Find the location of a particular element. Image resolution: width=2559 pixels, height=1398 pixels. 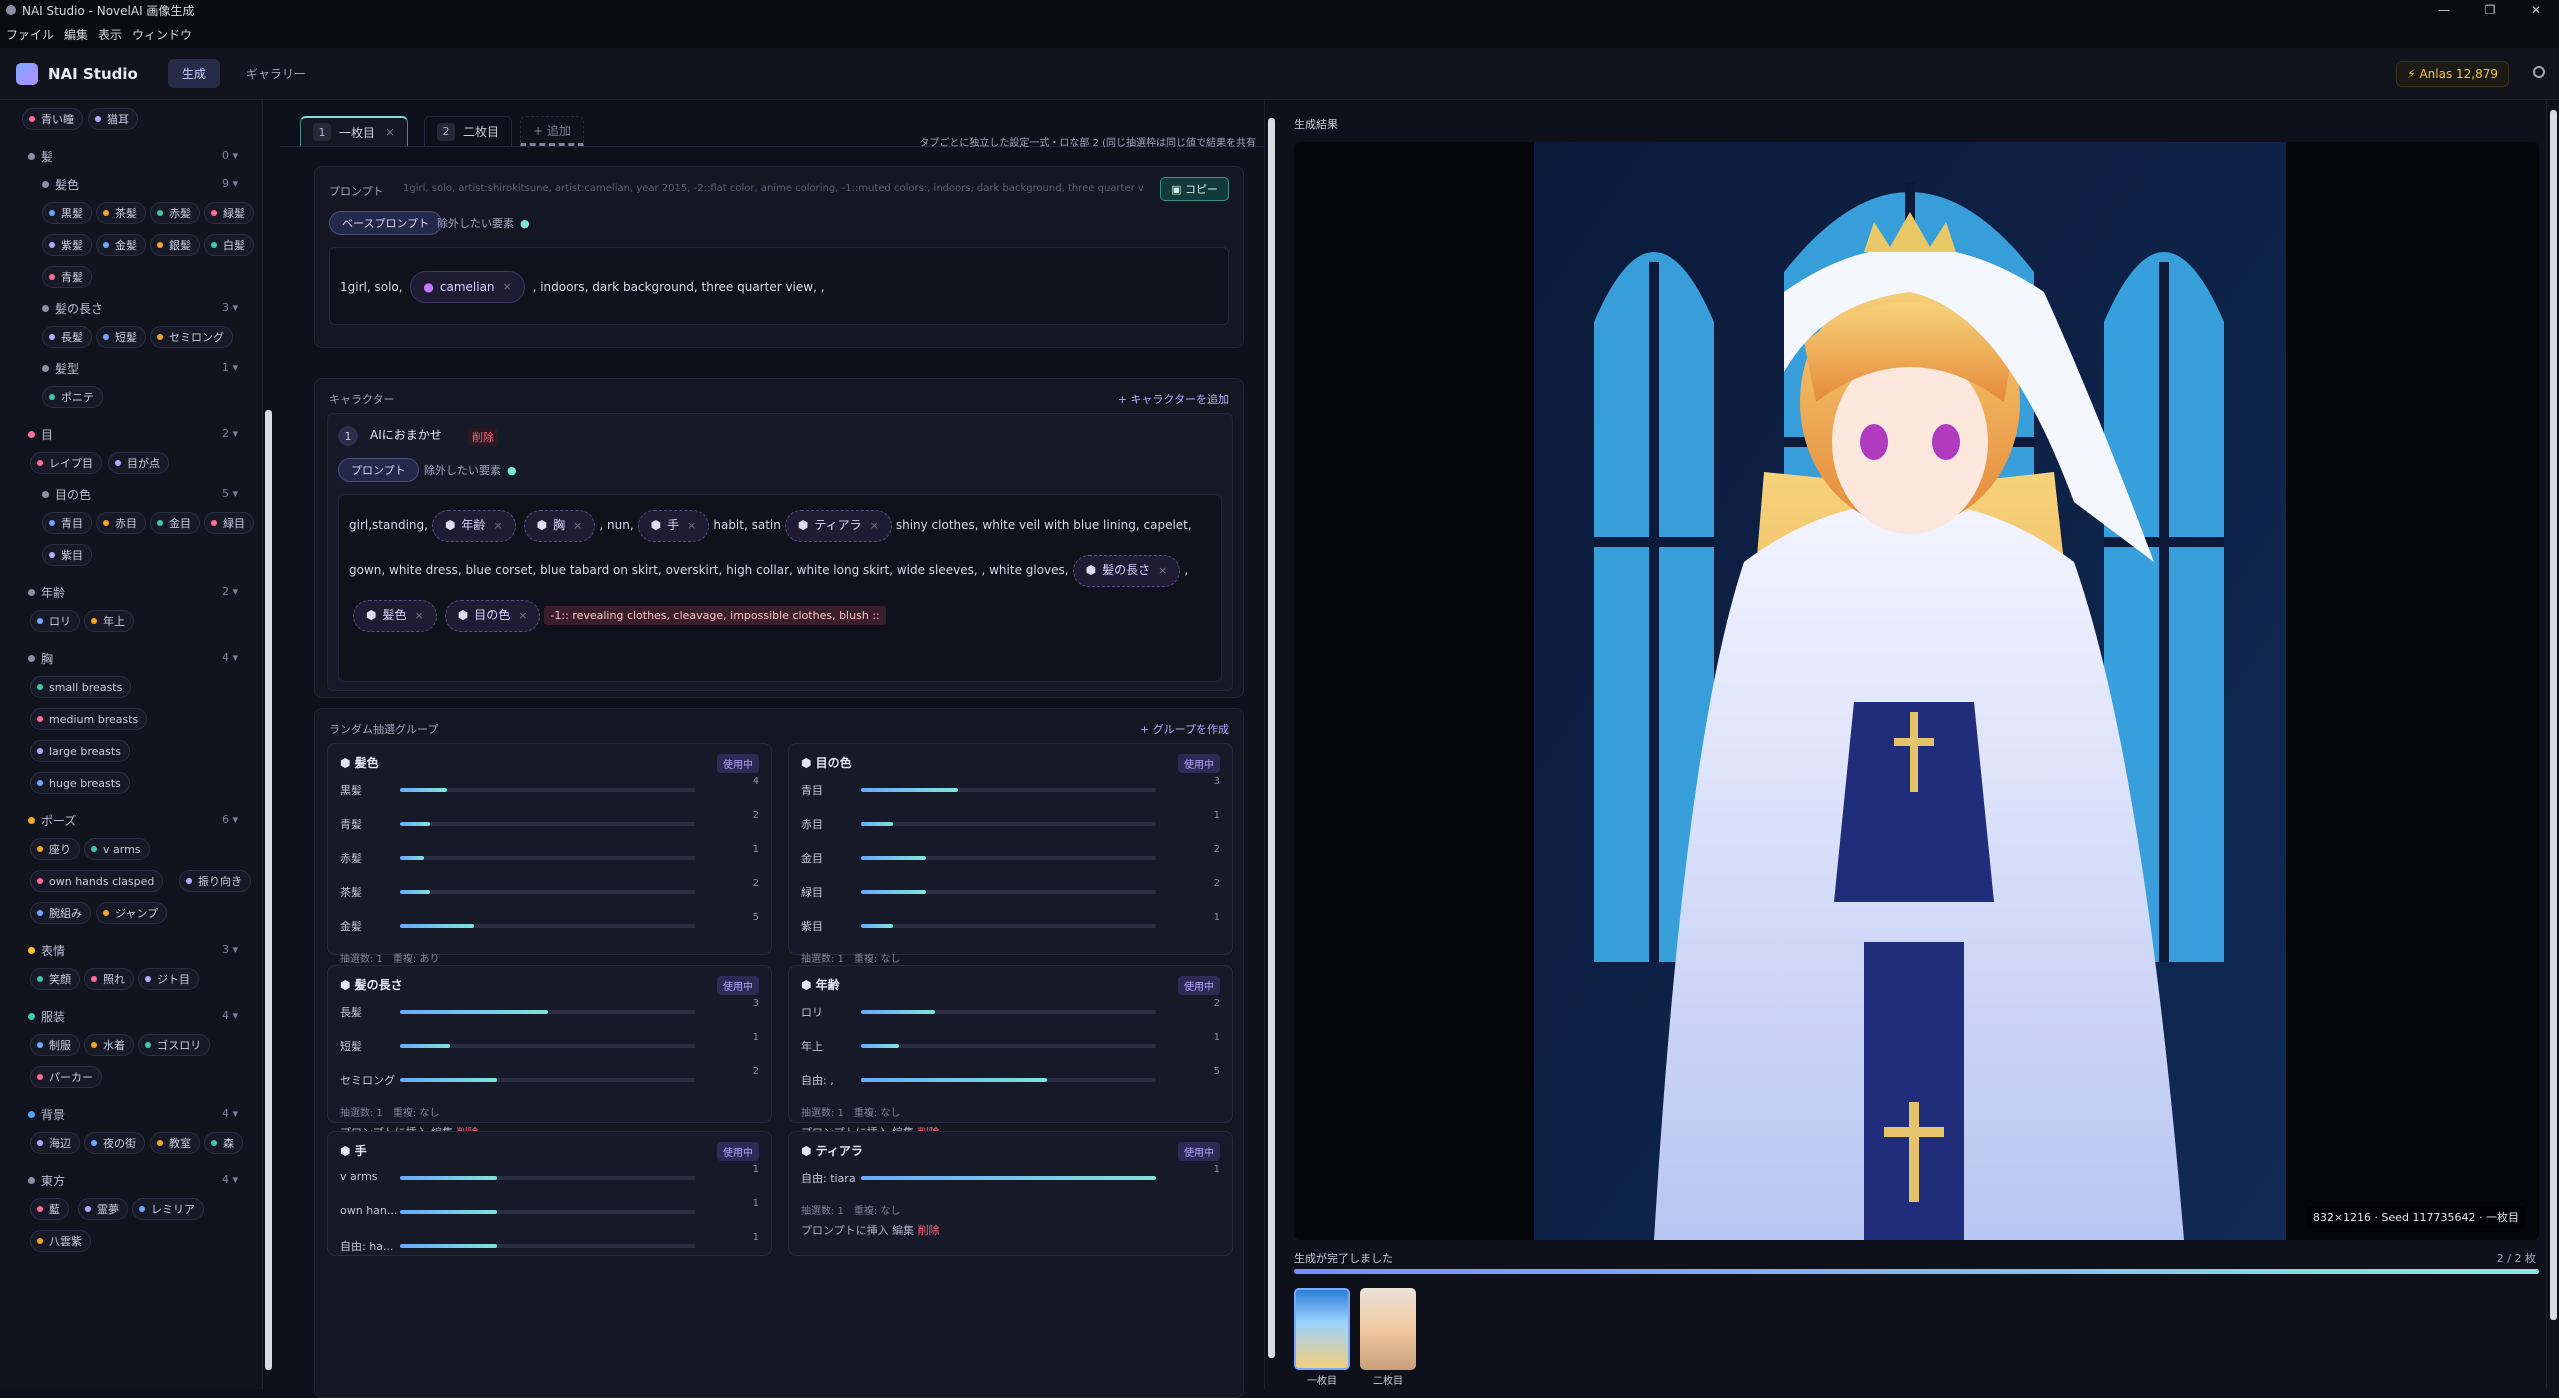

sidebar-scrollbar is located at coordinates (268, 744).